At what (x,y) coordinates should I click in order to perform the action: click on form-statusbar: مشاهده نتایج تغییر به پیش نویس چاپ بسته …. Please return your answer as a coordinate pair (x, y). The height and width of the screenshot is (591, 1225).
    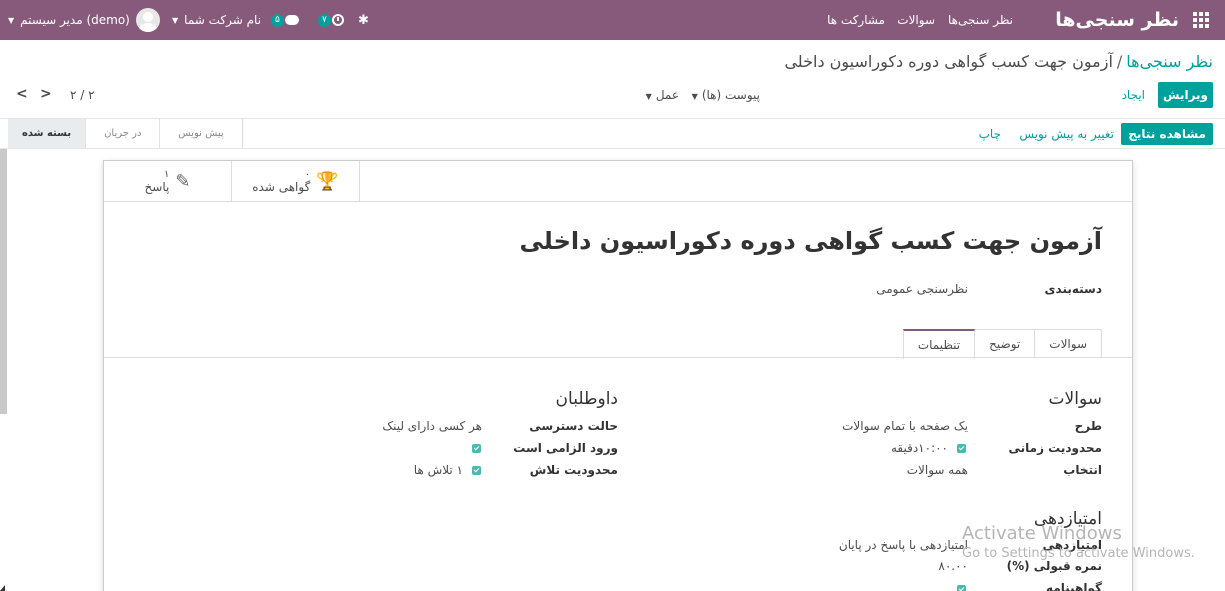
    Looking at the image, I should click on (612, 133).